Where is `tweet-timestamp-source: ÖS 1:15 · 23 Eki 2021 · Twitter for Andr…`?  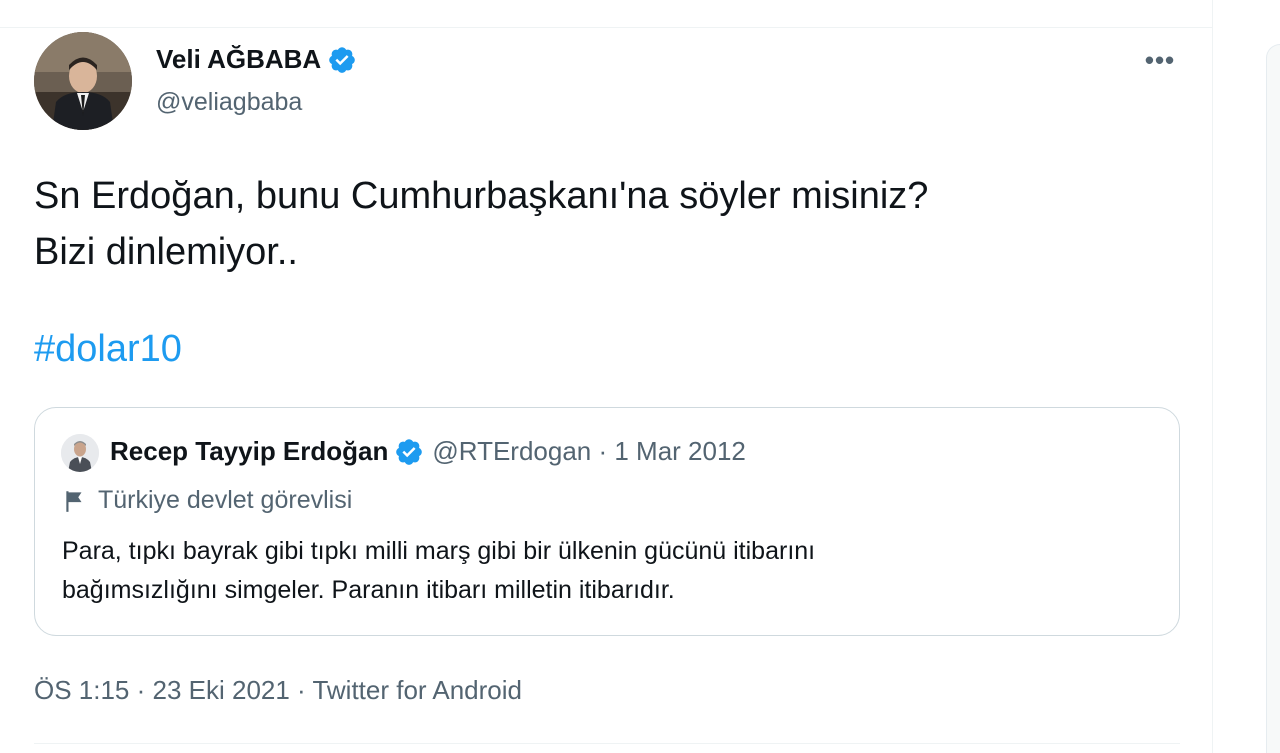
tweet-timestamp-source: ÖS 1:15 · 23 Eki 2021 · Twitter for Andr… is located at coordinates (278, 690).